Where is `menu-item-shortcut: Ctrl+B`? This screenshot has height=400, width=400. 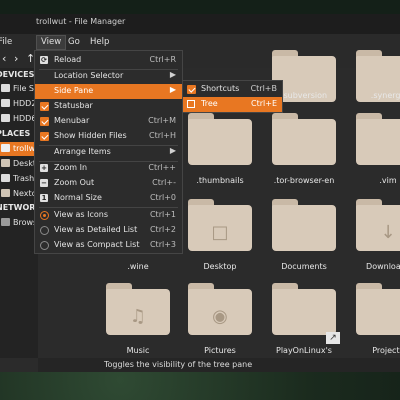
menu-item-shortcut: Ctrl+B is located at coordinates (263, 88).